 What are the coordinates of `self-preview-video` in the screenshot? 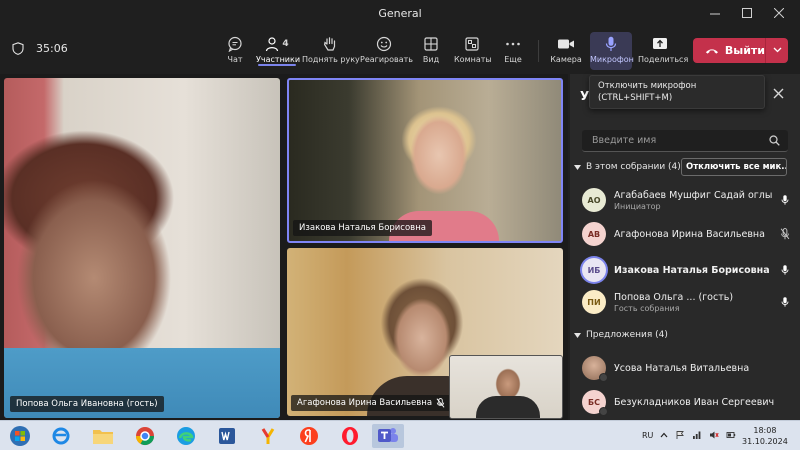 It's located at (506, 387).